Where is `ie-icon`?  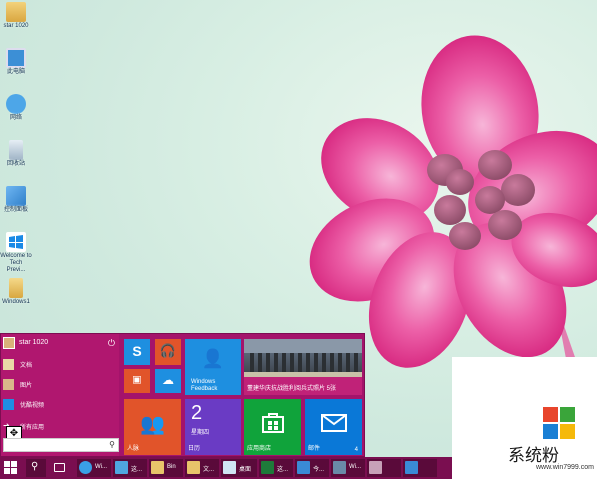 ie-icon is located at coordinates (85, 467).